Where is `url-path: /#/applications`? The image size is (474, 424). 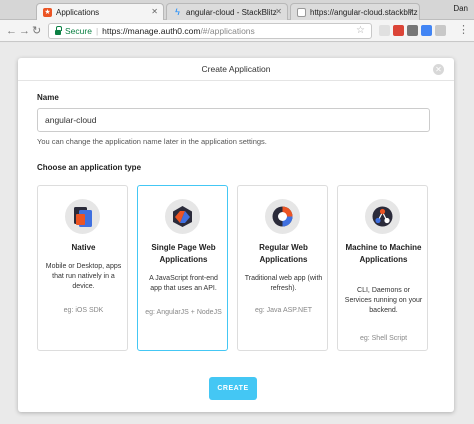 url-path: /#/applications is located at coordinates (227, 31).